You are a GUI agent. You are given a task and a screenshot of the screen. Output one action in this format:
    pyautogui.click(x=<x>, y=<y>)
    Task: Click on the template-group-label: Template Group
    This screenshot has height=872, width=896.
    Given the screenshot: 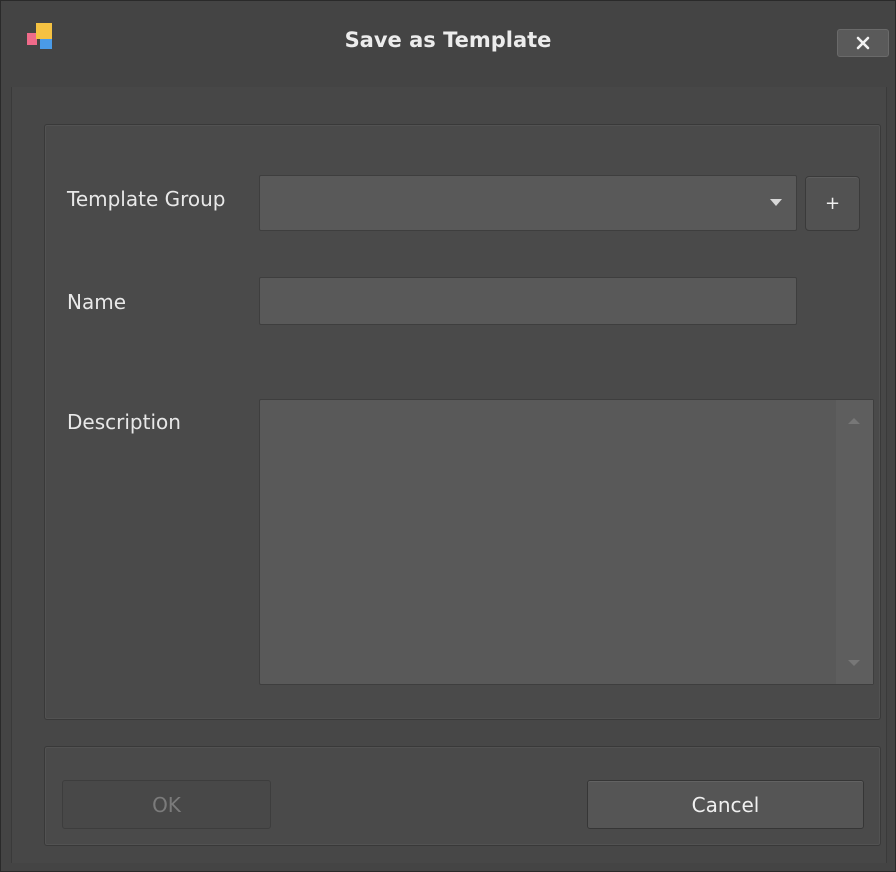 What is the action you would take?
    pyautogui.click(x=146, y=199)
    